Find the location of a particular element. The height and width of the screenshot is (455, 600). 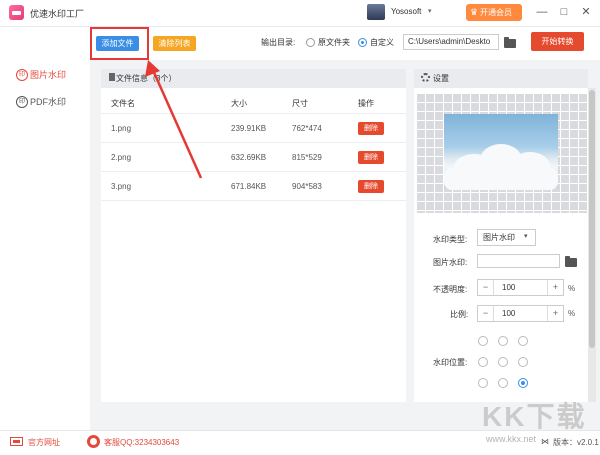

app-logo-icon is located at coordinates (16, 12).